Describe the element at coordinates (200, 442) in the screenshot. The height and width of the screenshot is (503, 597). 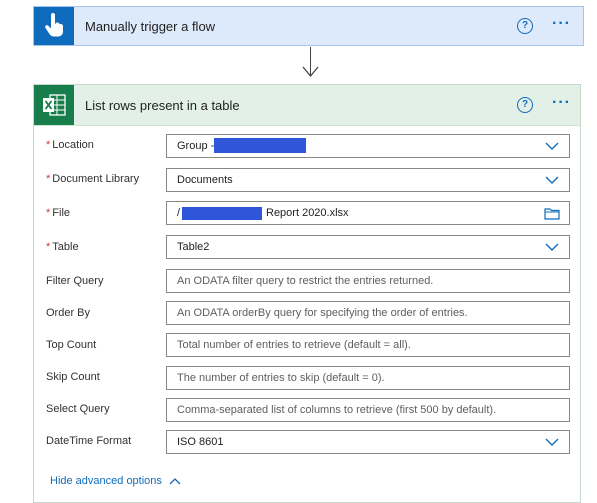
I see `datetime-format-value: ISO 8601` at that location.